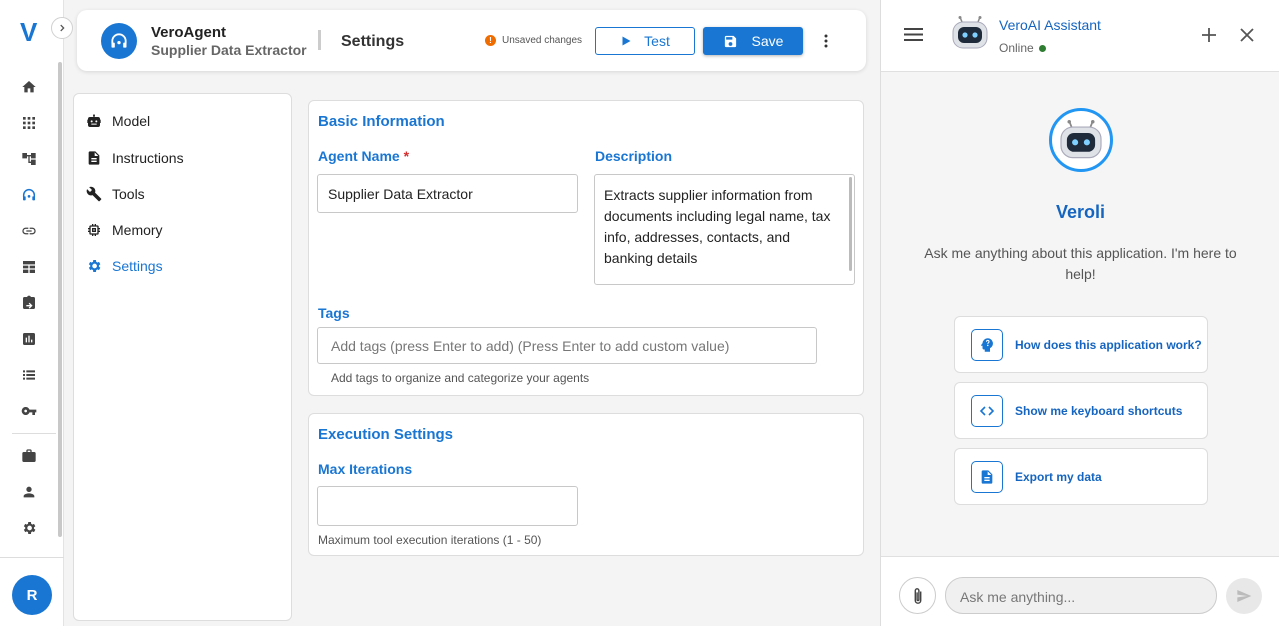 The height and width of the screenshot is (626, 1279). What do you see at coordinates (447, 193) in the screenshot?
I see `agent-name-input: Supplier Data Extractor` at bounding box center [447, 193].